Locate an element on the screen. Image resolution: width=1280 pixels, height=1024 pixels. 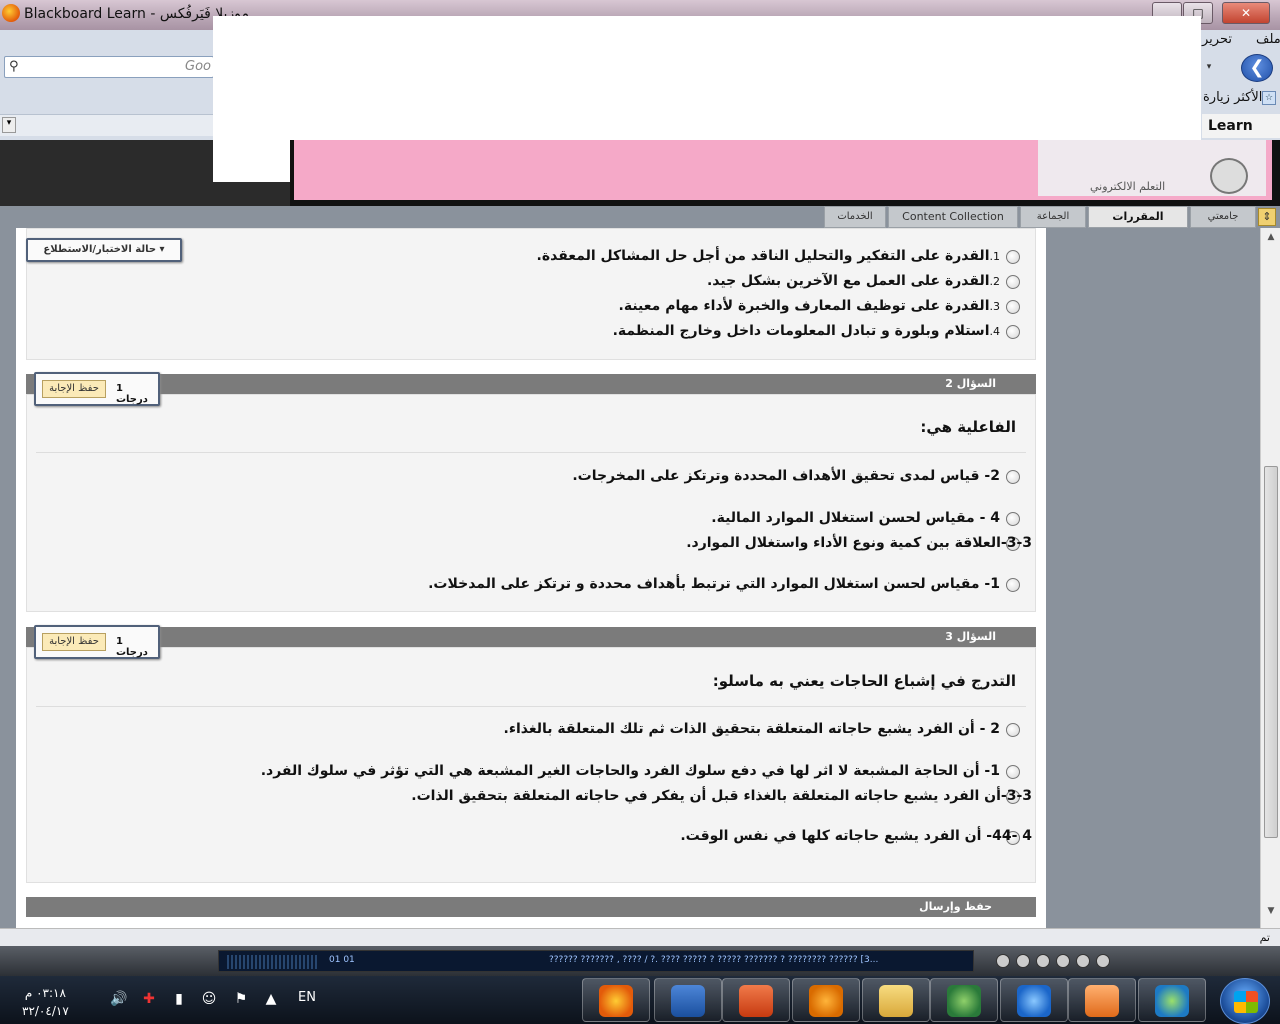
clock-date: ٣٢/٠٤/١٧ is located at coordinates (45, 1011).